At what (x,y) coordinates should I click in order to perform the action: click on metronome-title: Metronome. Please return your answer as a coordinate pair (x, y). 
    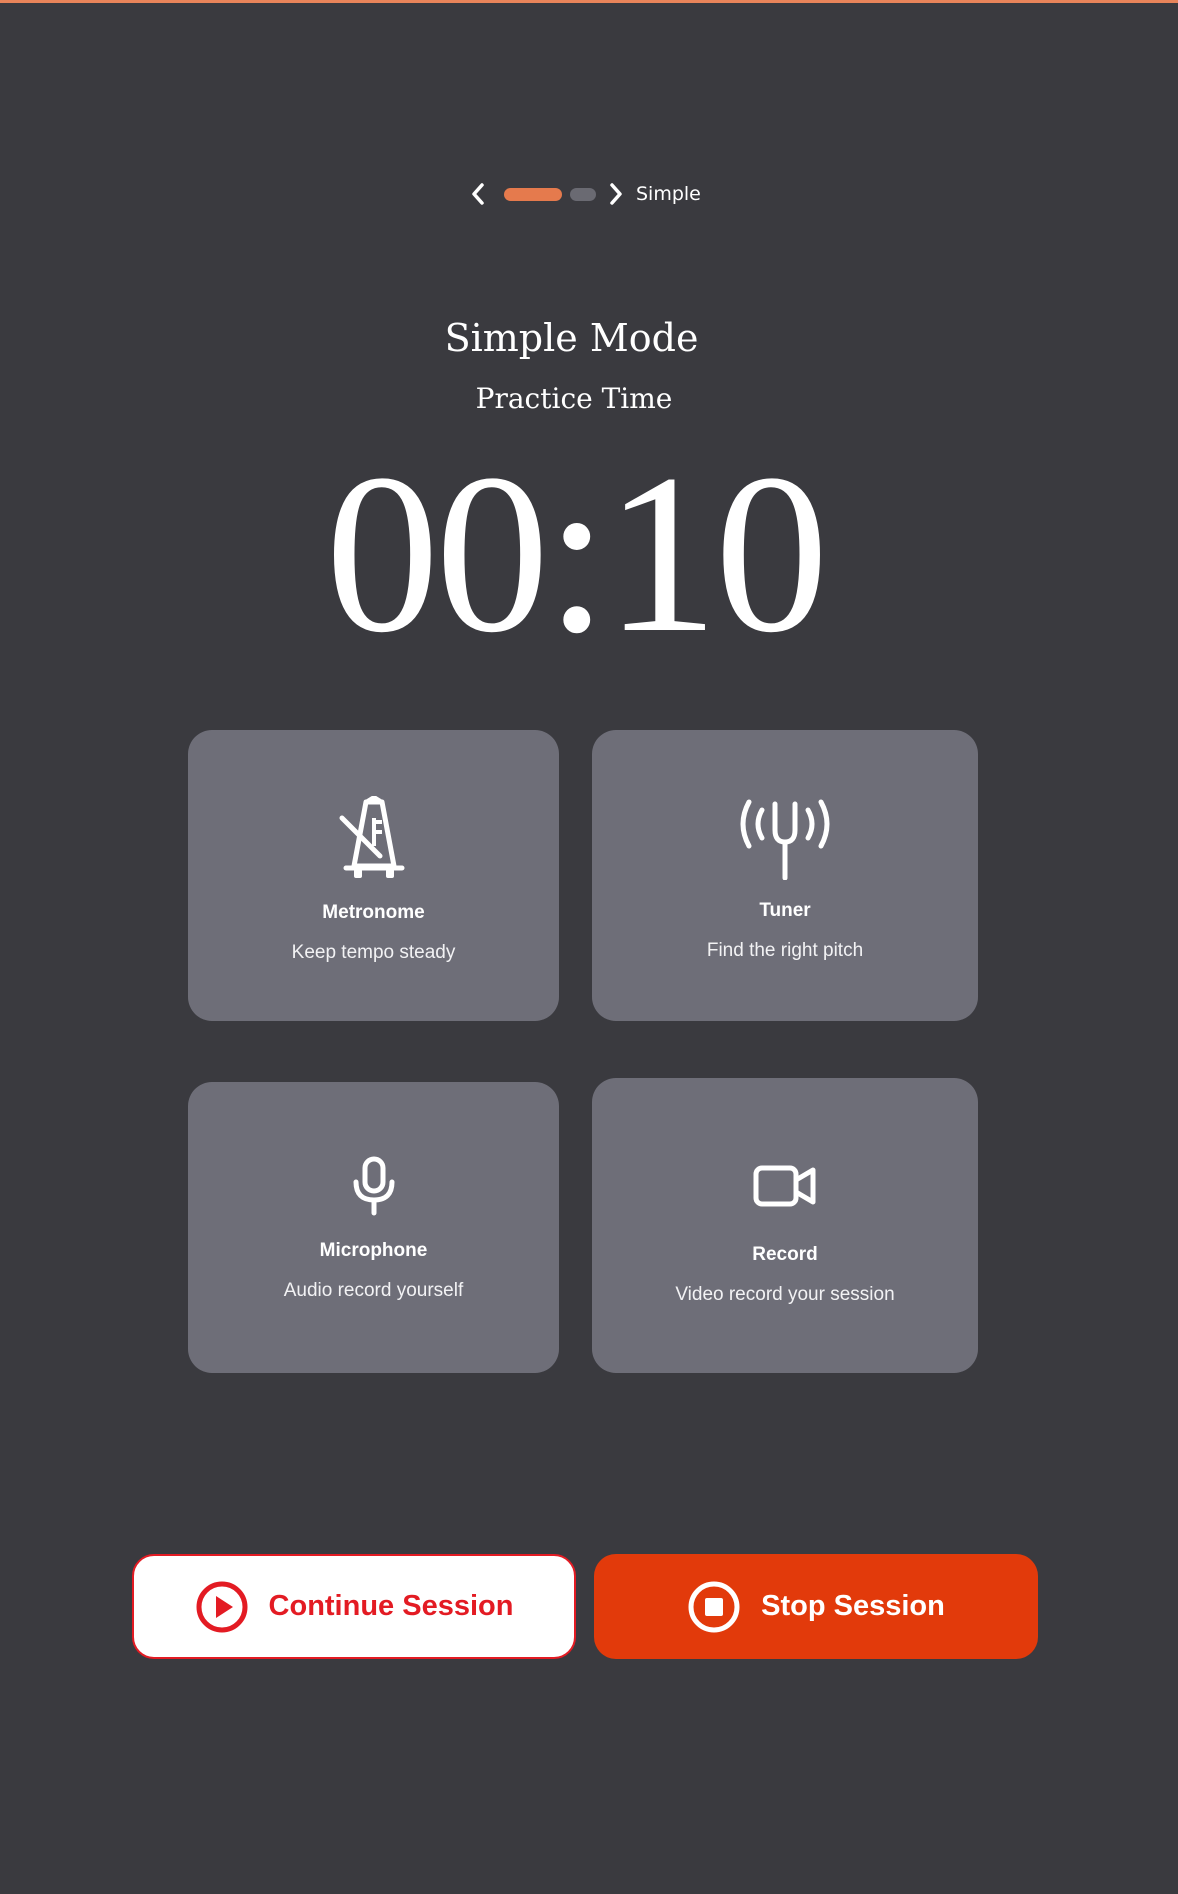
    Looking at the image, I should click on (373, 912).